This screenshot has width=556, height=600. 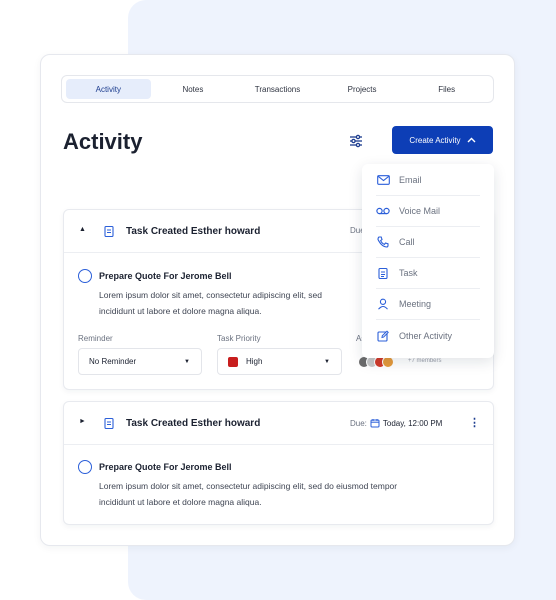 I want to click on menu-item-call: Call, so click(x=428, y=242).